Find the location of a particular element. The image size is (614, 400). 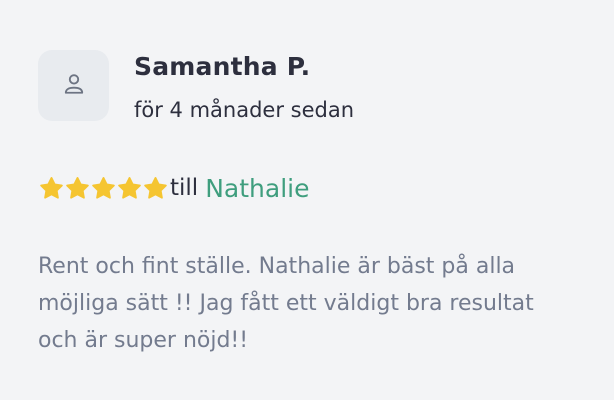

user-icon is located at coordinates (74, 86).